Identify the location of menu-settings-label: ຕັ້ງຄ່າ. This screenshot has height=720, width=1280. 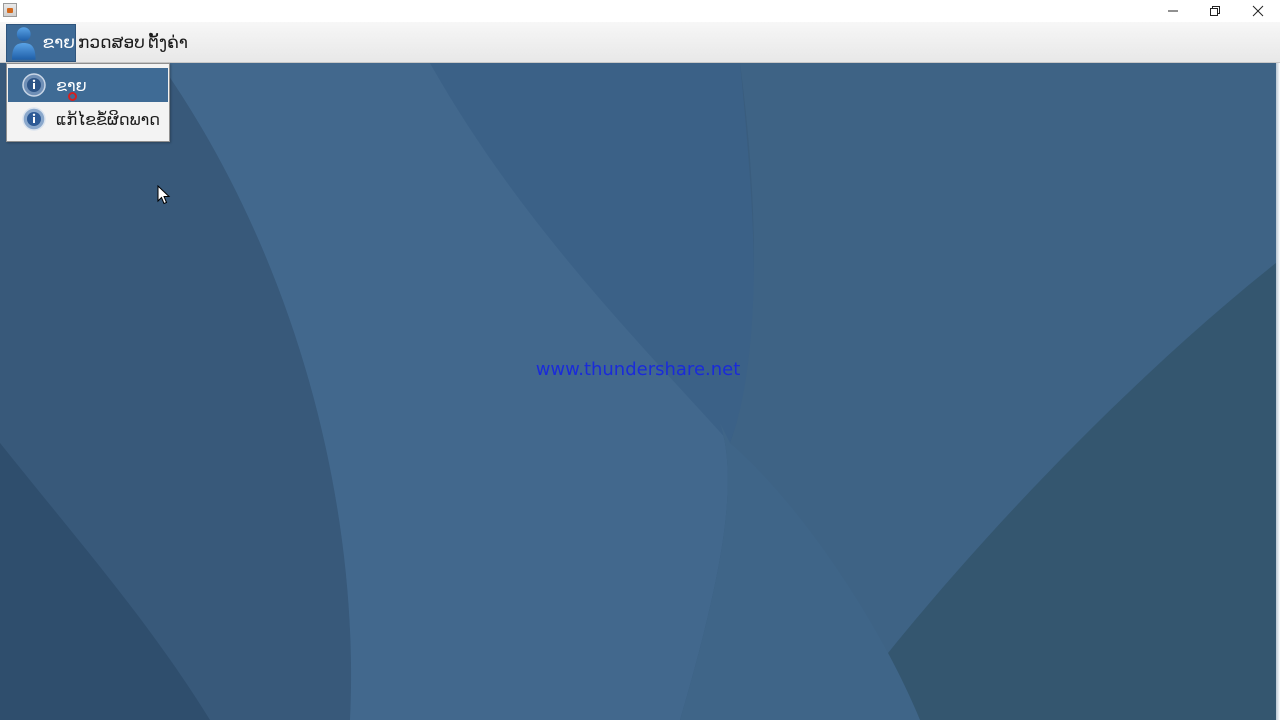
(168, 43).